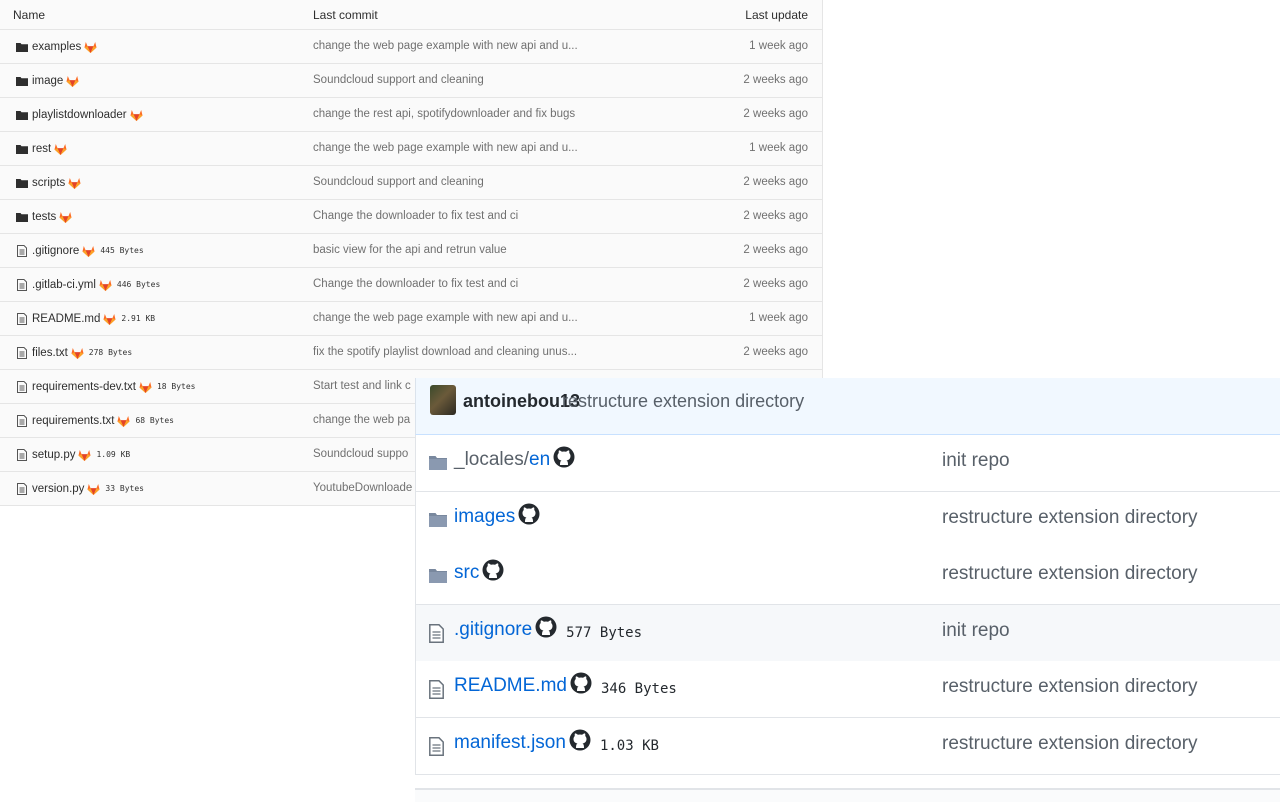 Image resolution: width=1280 pixels, height=802 pixels. What do you see at coordinates (604, 632) in the screenshot?
I see `file-size: 577 Bytes` at bounding box center [604, 632].